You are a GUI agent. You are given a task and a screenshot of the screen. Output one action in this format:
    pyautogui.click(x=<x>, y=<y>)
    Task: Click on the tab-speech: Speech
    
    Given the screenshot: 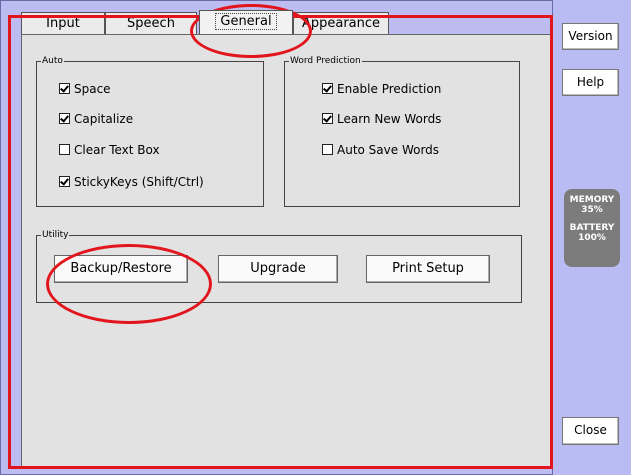 What is the action you would take?
    pyautogui.click(x=151, y=23)
    